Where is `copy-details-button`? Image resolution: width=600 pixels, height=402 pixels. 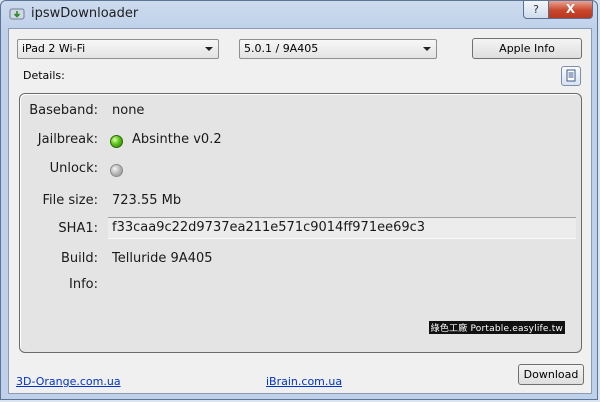 copy-details-button is located at coordinates (571, 76).